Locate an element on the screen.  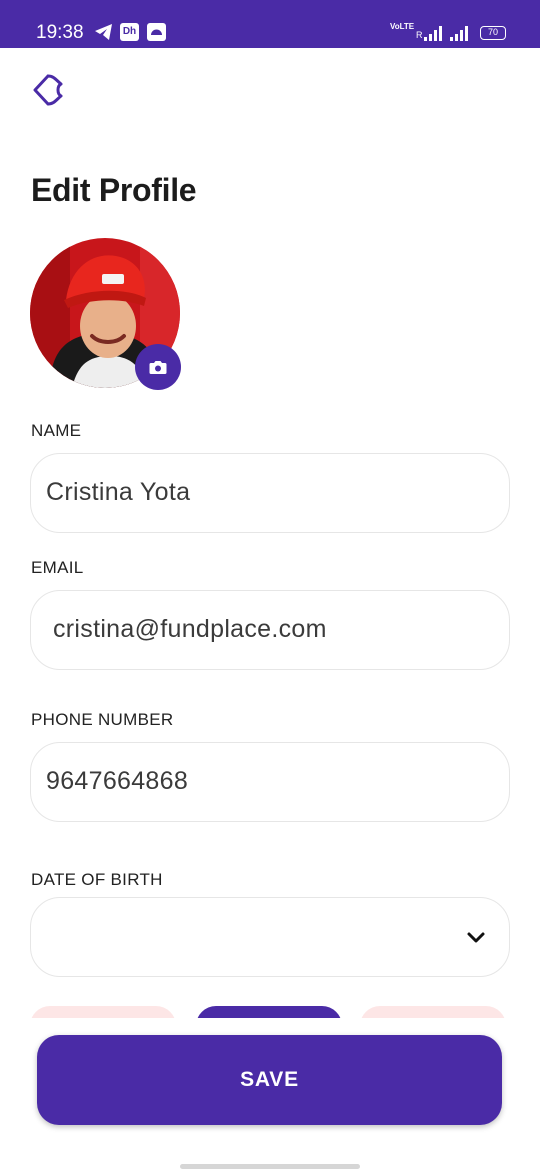
email-field: cristina@fundplace.com is located at coordinates (270, 630).